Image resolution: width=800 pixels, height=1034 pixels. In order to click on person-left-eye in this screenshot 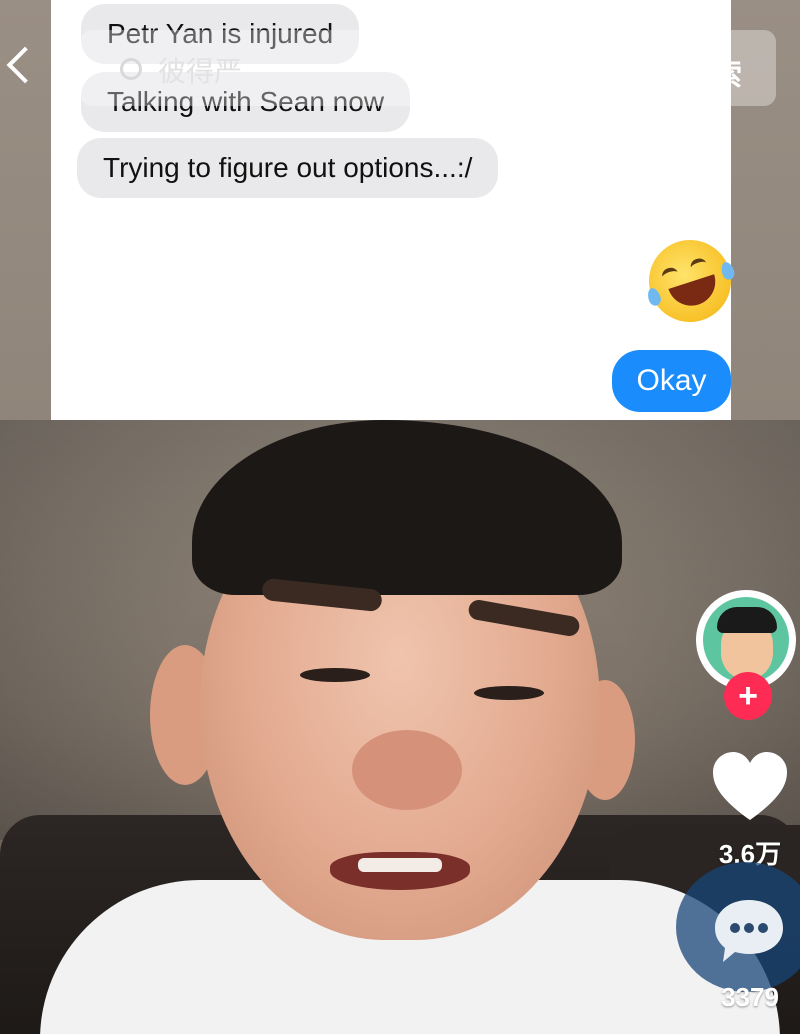, I will do `click(335, 675)`.